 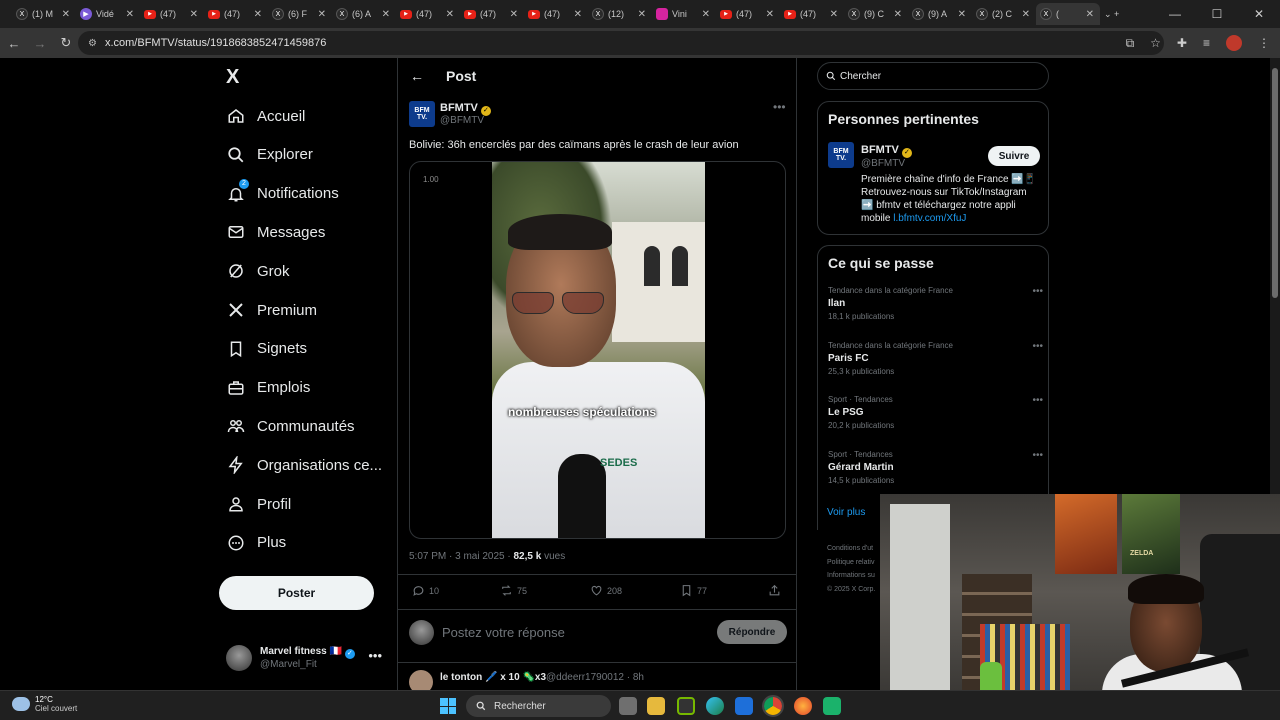 I want to click on browser-tab: X (12) ✕, so click(x=620, y=14).